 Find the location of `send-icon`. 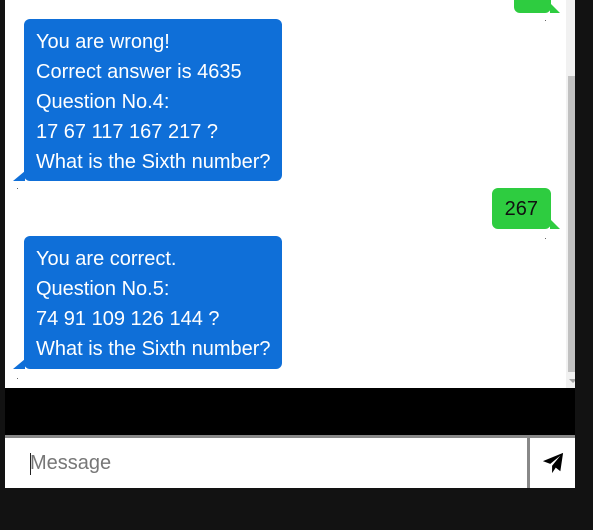

send-icon is located at coordinates (552, 463).